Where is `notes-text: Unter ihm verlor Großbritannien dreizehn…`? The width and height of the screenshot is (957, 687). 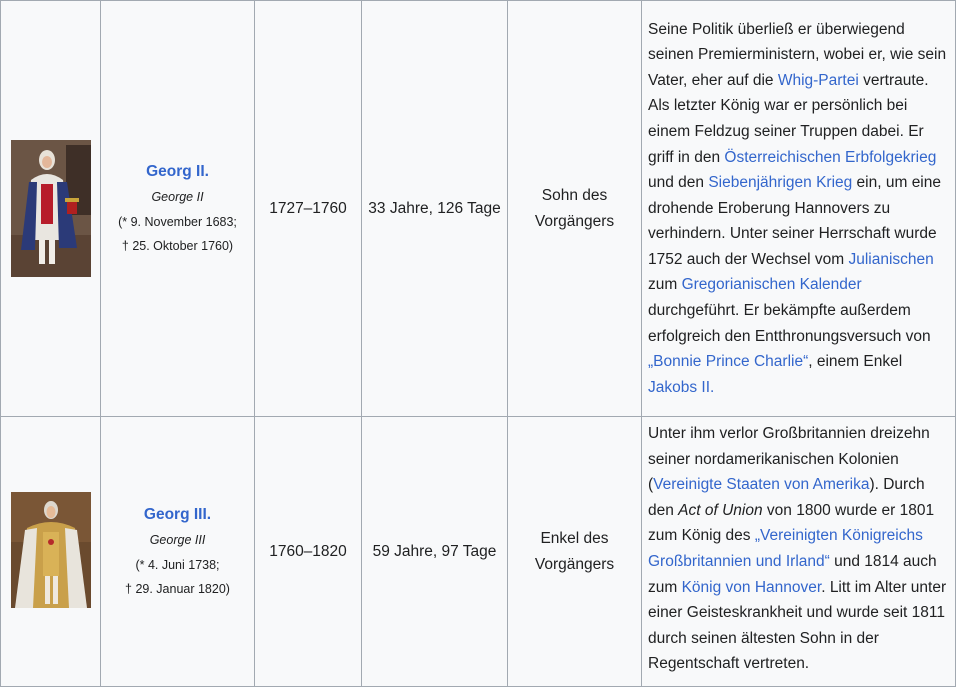
notes-text: Unter ihm verlor Großbritannien dreizehn… is located at coordinates (797, 549).